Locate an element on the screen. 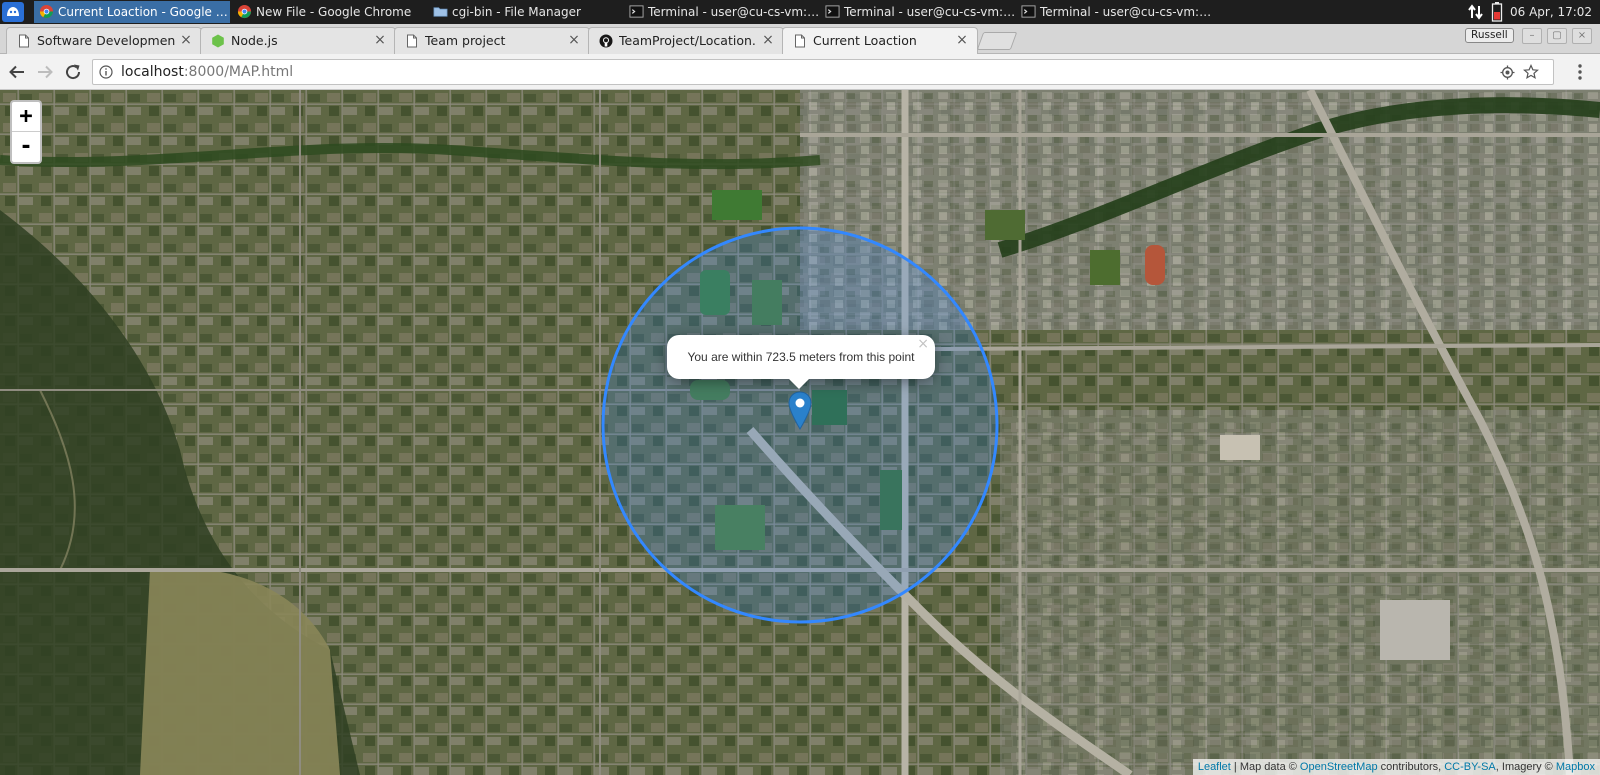  attribution-separator: | Map data © is located at coordinates (1265, 767).